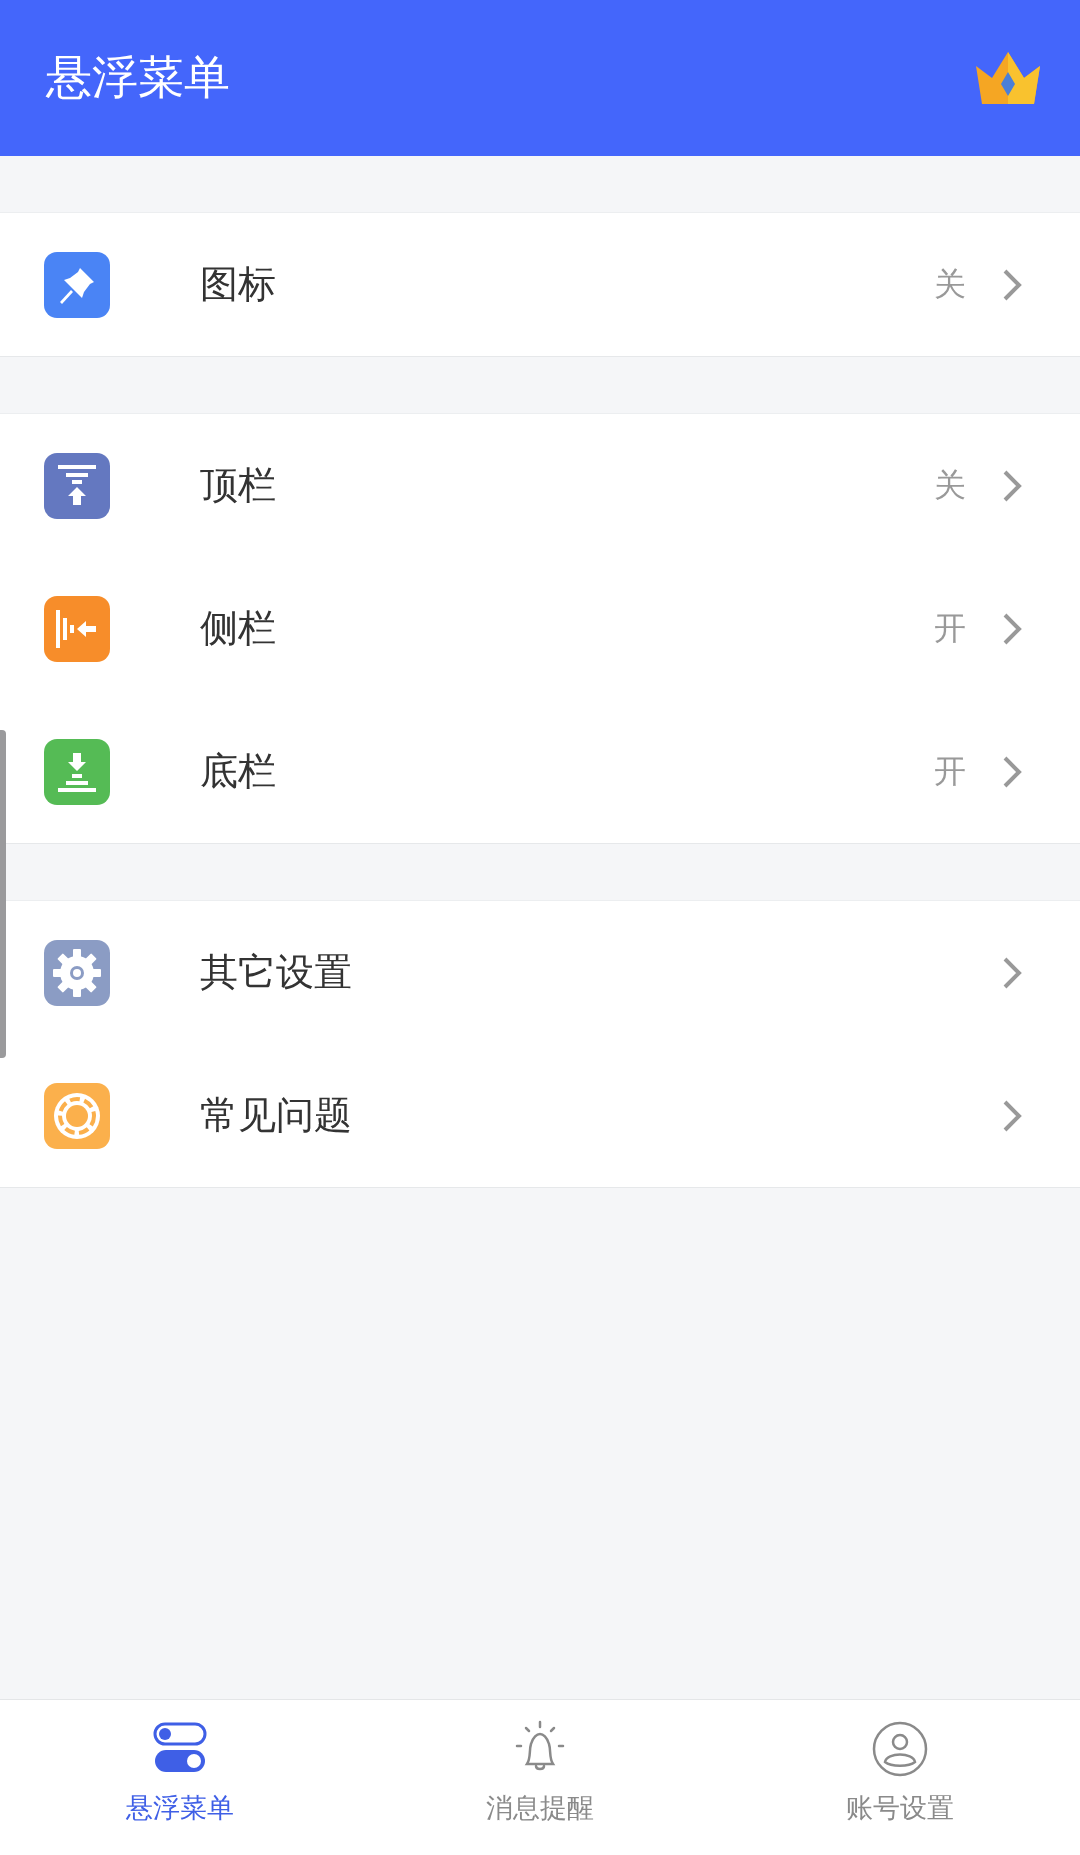 This screenshot has height=1855, width=1080. What do you see at coordinates (567, 628) in the screenshot?
I see `setting-label: 侧栏` at bounding box center [567, 628].